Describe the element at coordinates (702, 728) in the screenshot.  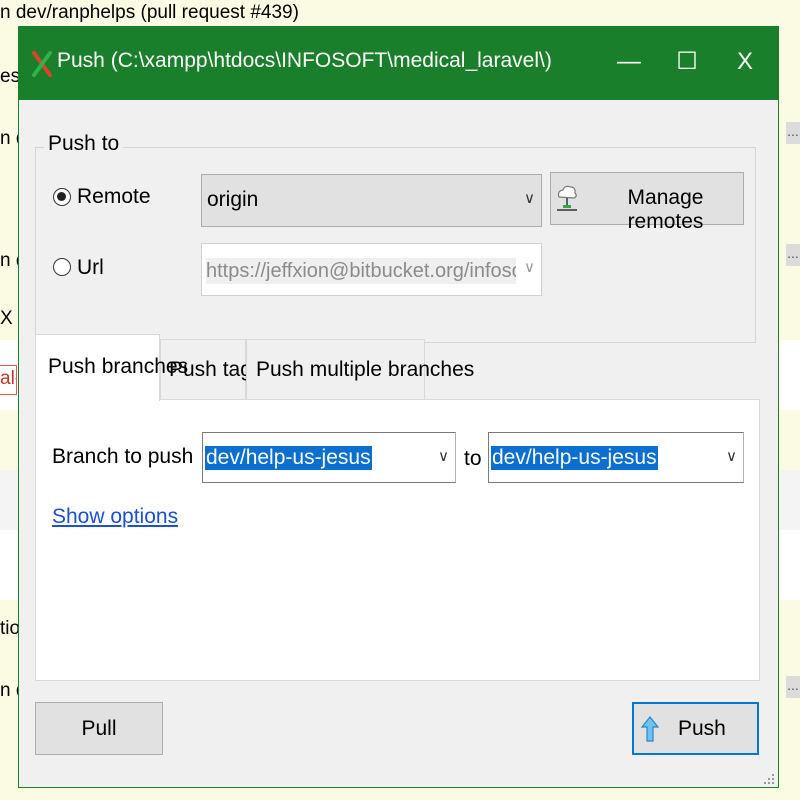
I see `push-label: Push` at that location.